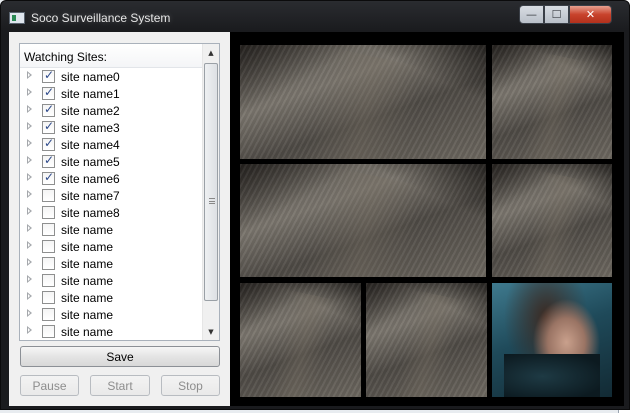  What do you see at coordinates (556, 14) in the screenshot?
I see `maximize-button: ☐` at bounding box center [556, 14].